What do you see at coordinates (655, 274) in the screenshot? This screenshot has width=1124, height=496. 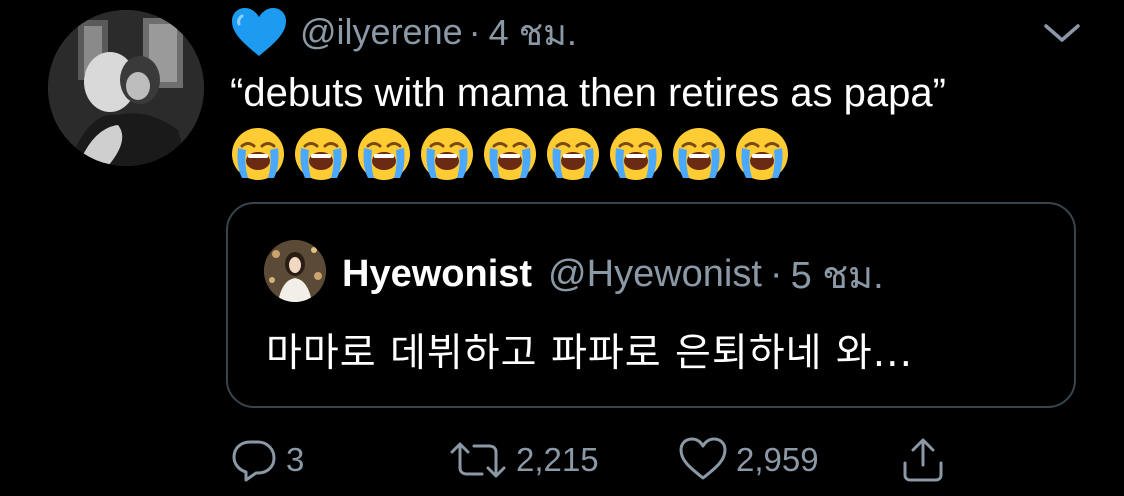 I see `quoted-handle: @Hyewonist` at bounding box center [655, 274].